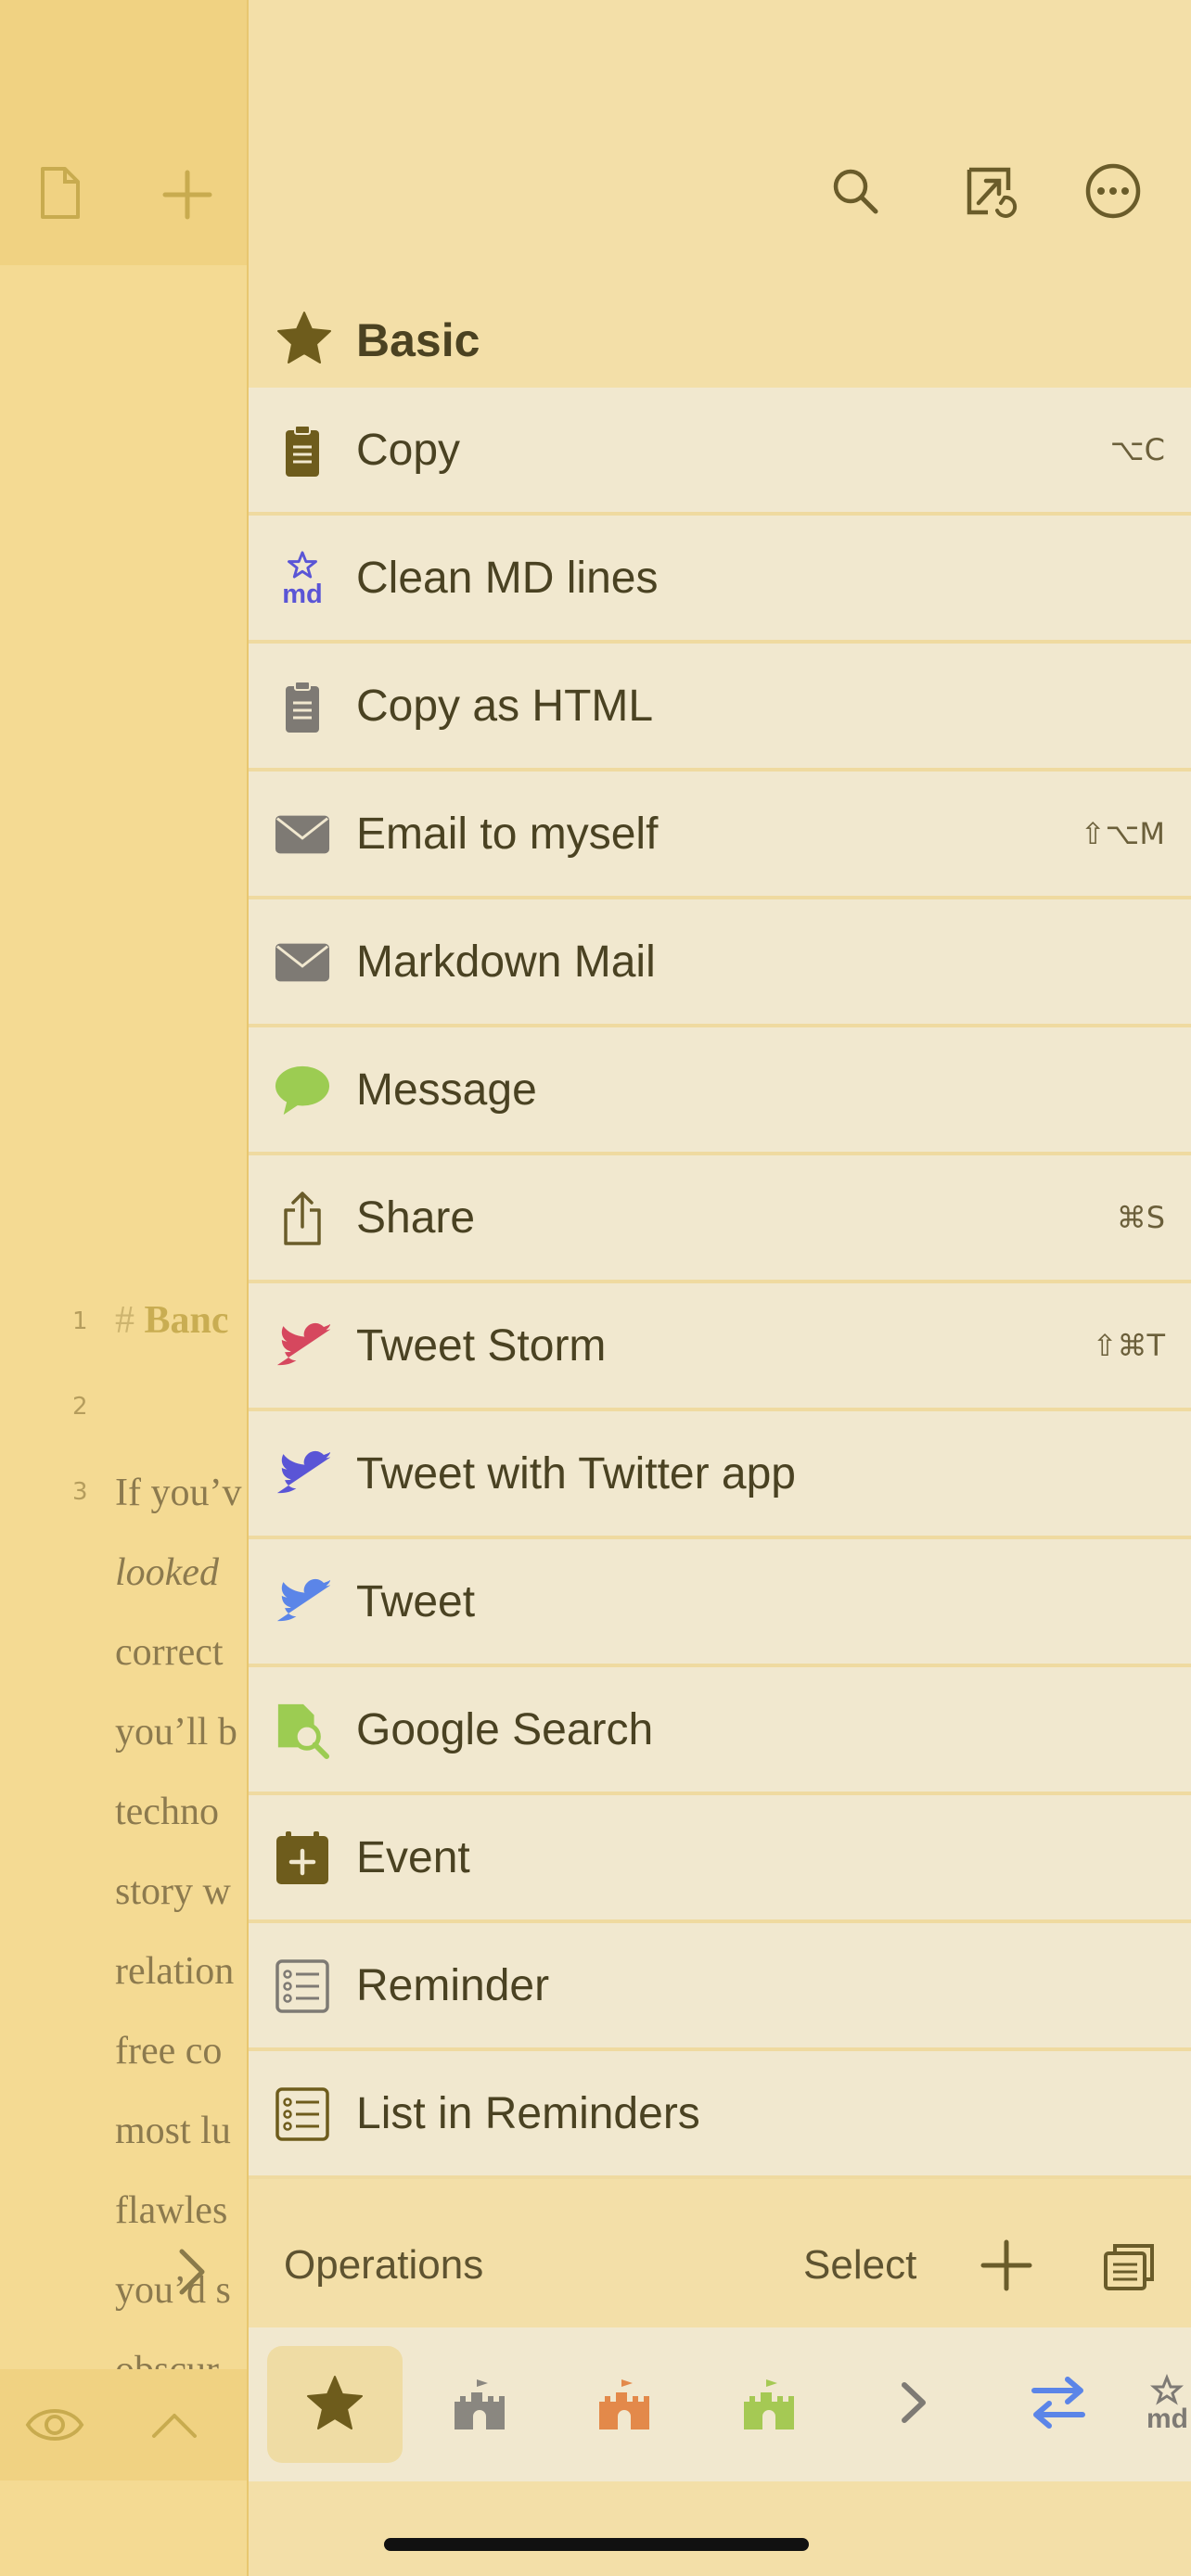 Image resolution: width=1191 pixels, height=2576 pixels. I want to click on action-shortcut: ⌥C, so click(1137, 450).